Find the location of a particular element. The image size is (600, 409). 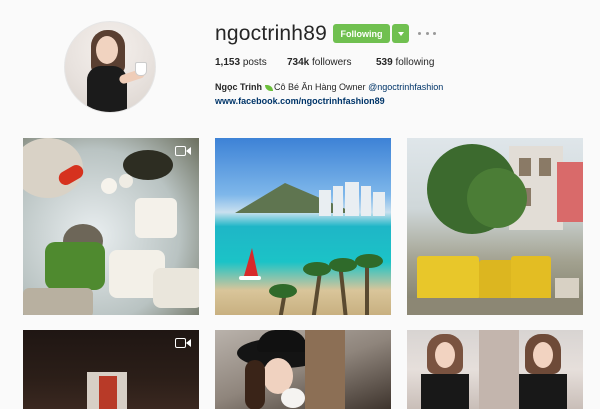

post-tile-dress-portraits is located at coordinates (495, 369).